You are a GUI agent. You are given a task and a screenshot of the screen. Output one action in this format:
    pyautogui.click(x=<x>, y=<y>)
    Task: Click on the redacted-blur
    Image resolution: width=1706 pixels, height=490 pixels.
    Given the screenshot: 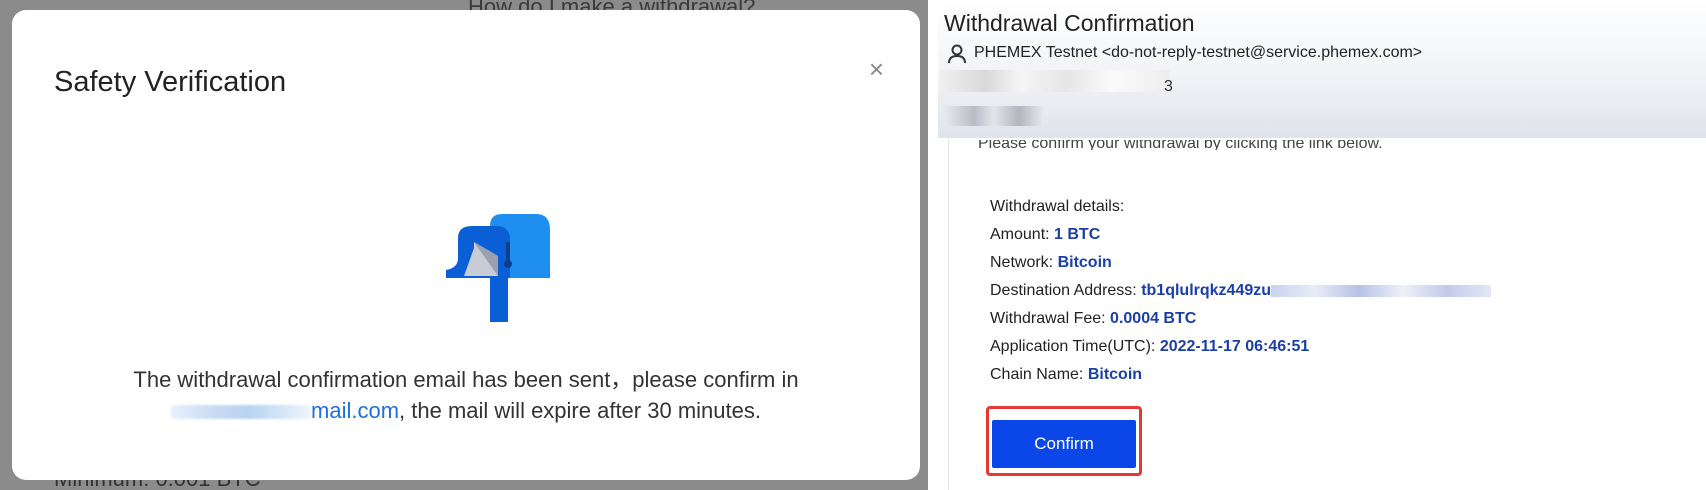 What is the action you would take?
    pyautogui.click(x=994, y=116)
    